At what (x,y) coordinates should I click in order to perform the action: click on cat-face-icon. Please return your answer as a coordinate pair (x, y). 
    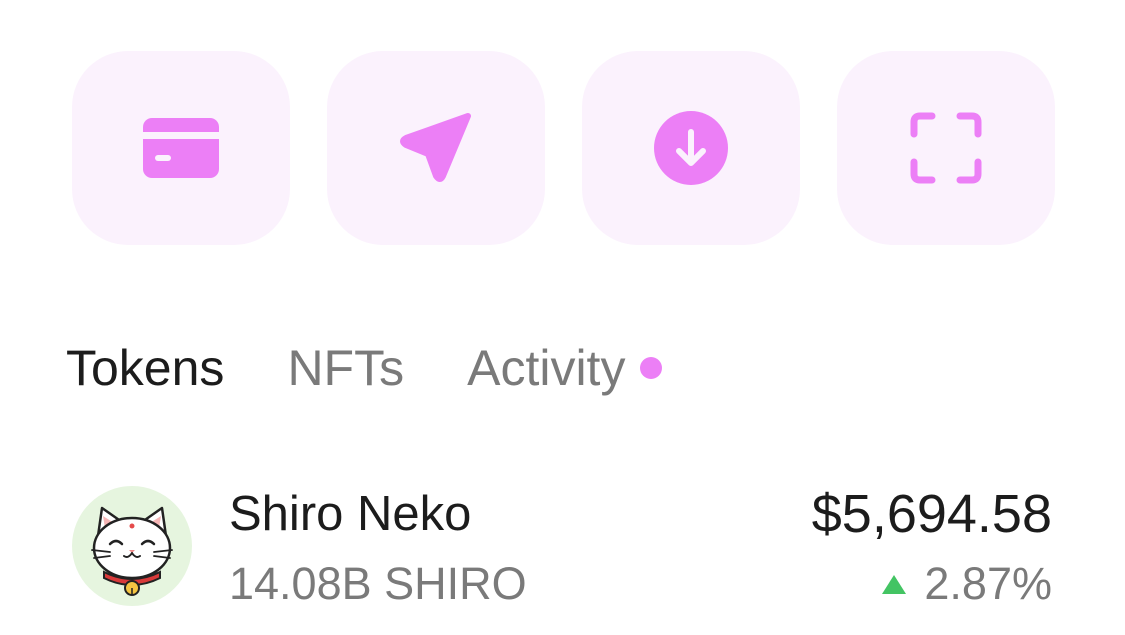
    Looking at the image, I should click on (132, 551).